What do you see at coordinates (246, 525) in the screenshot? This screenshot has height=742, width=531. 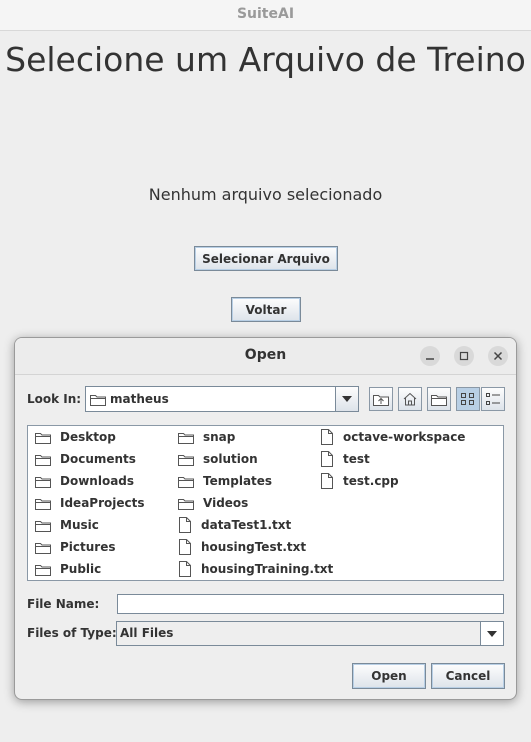 I see `list-item-label: dataTest1.txt` at bounding box center [246, 525].